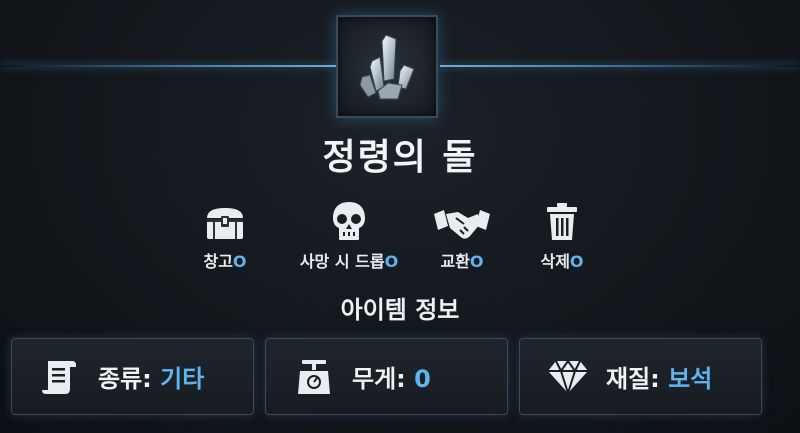 This screenshot has width=800, height=433. Describe the element at coordinates (555, 261) in the screenshot. I see `flag-delete-label: 삭제` at that location.